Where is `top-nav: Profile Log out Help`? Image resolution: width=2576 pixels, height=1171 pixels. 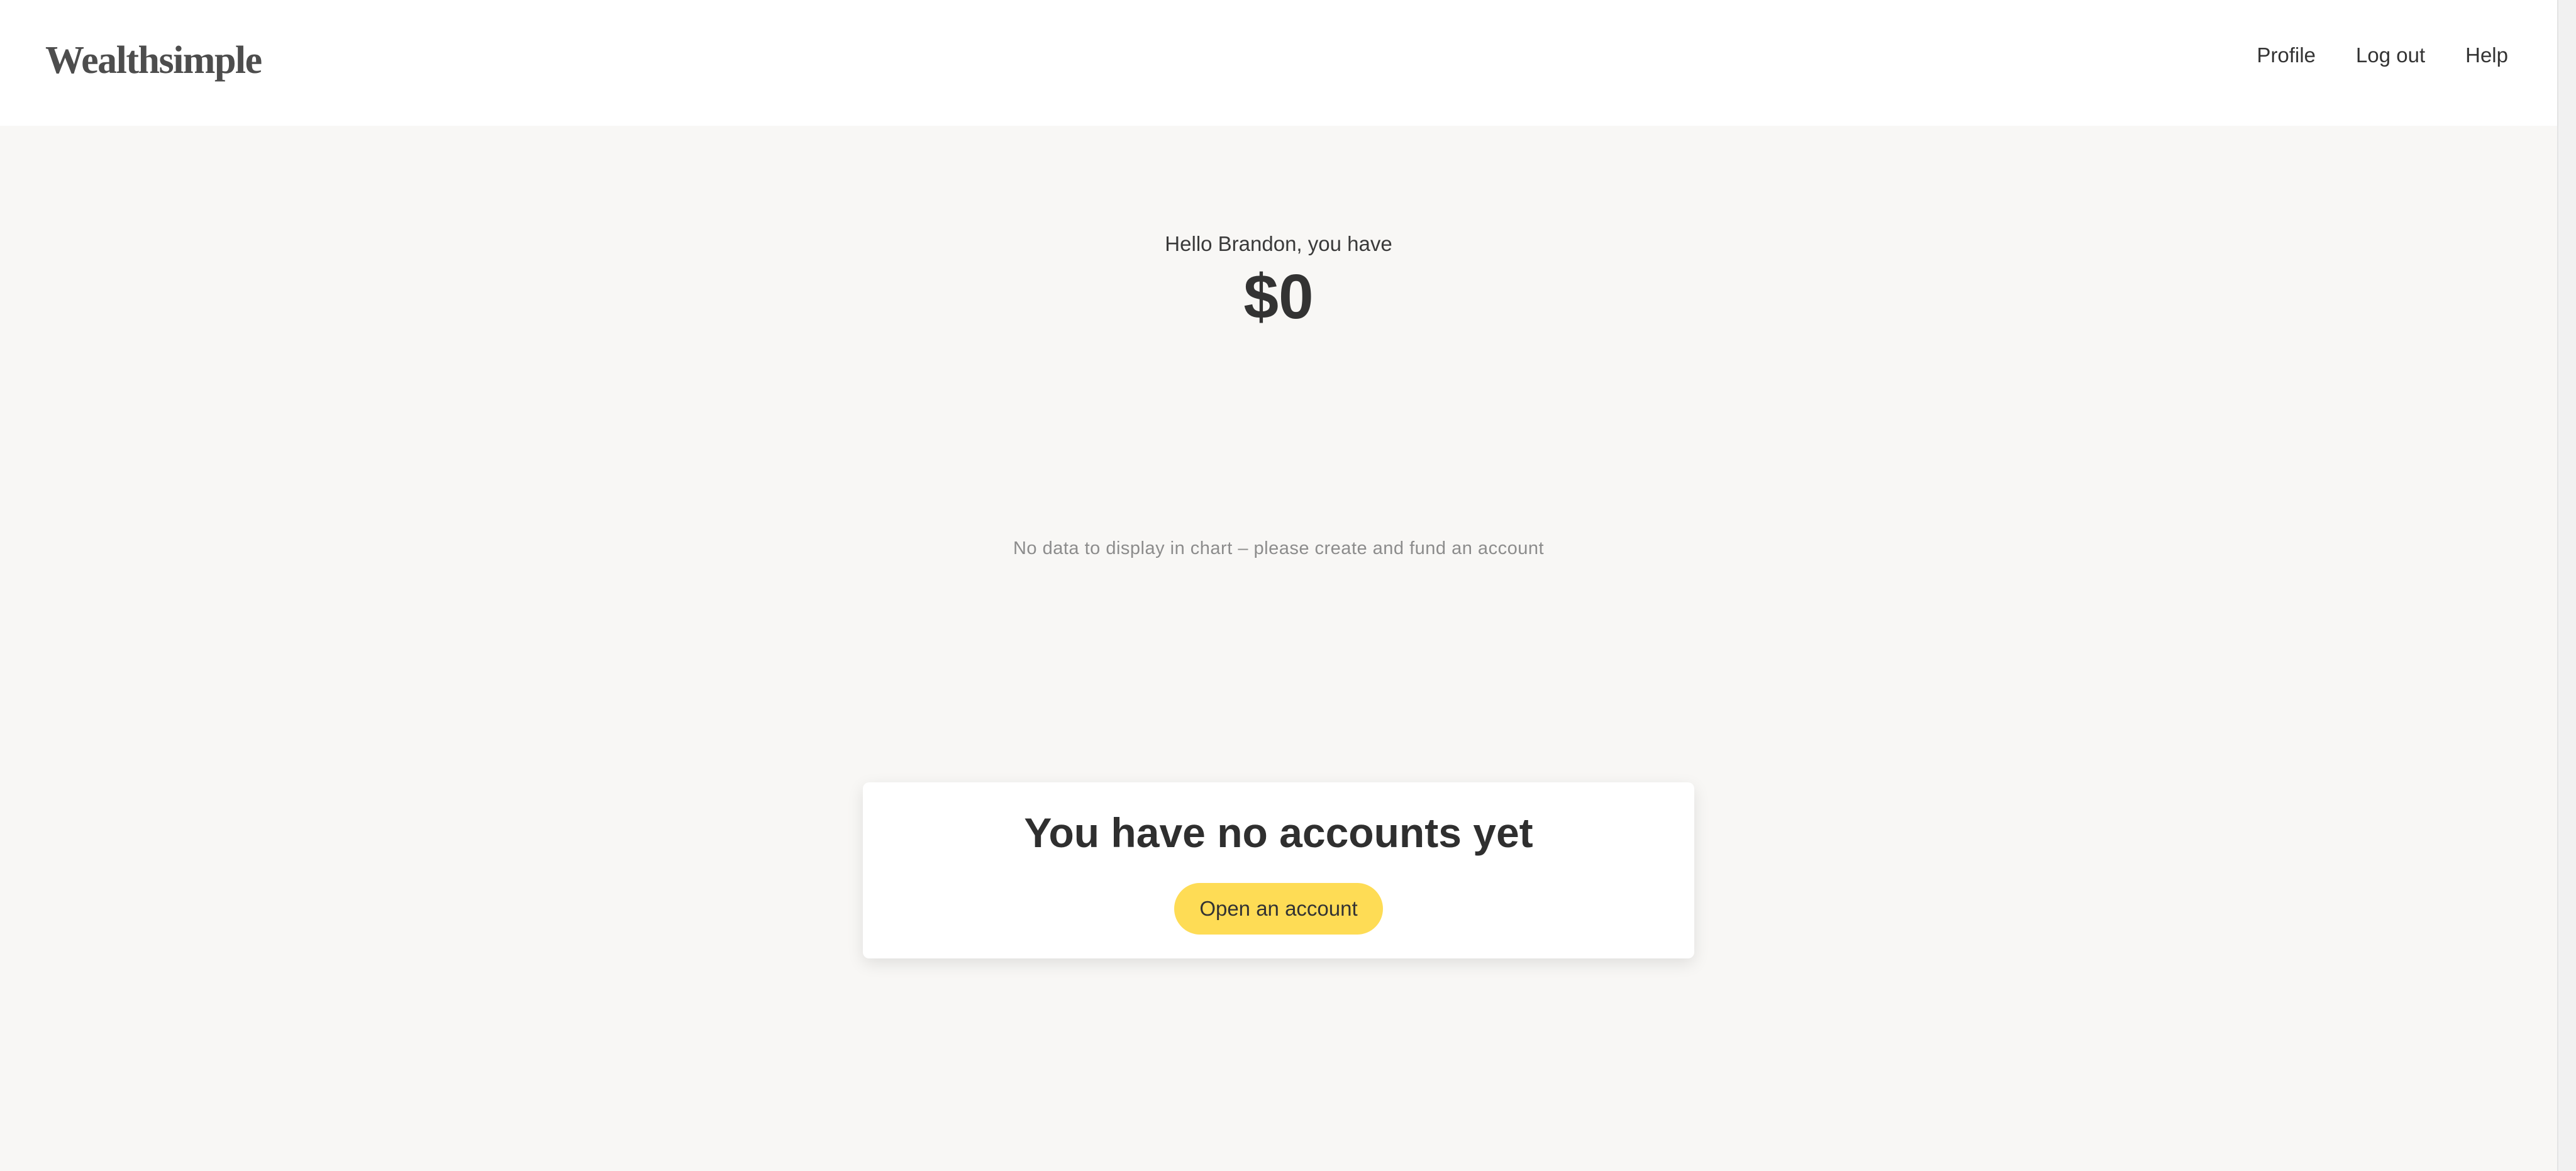 top-nav: Profile Log out Help is located at coordinates (2362, 55).